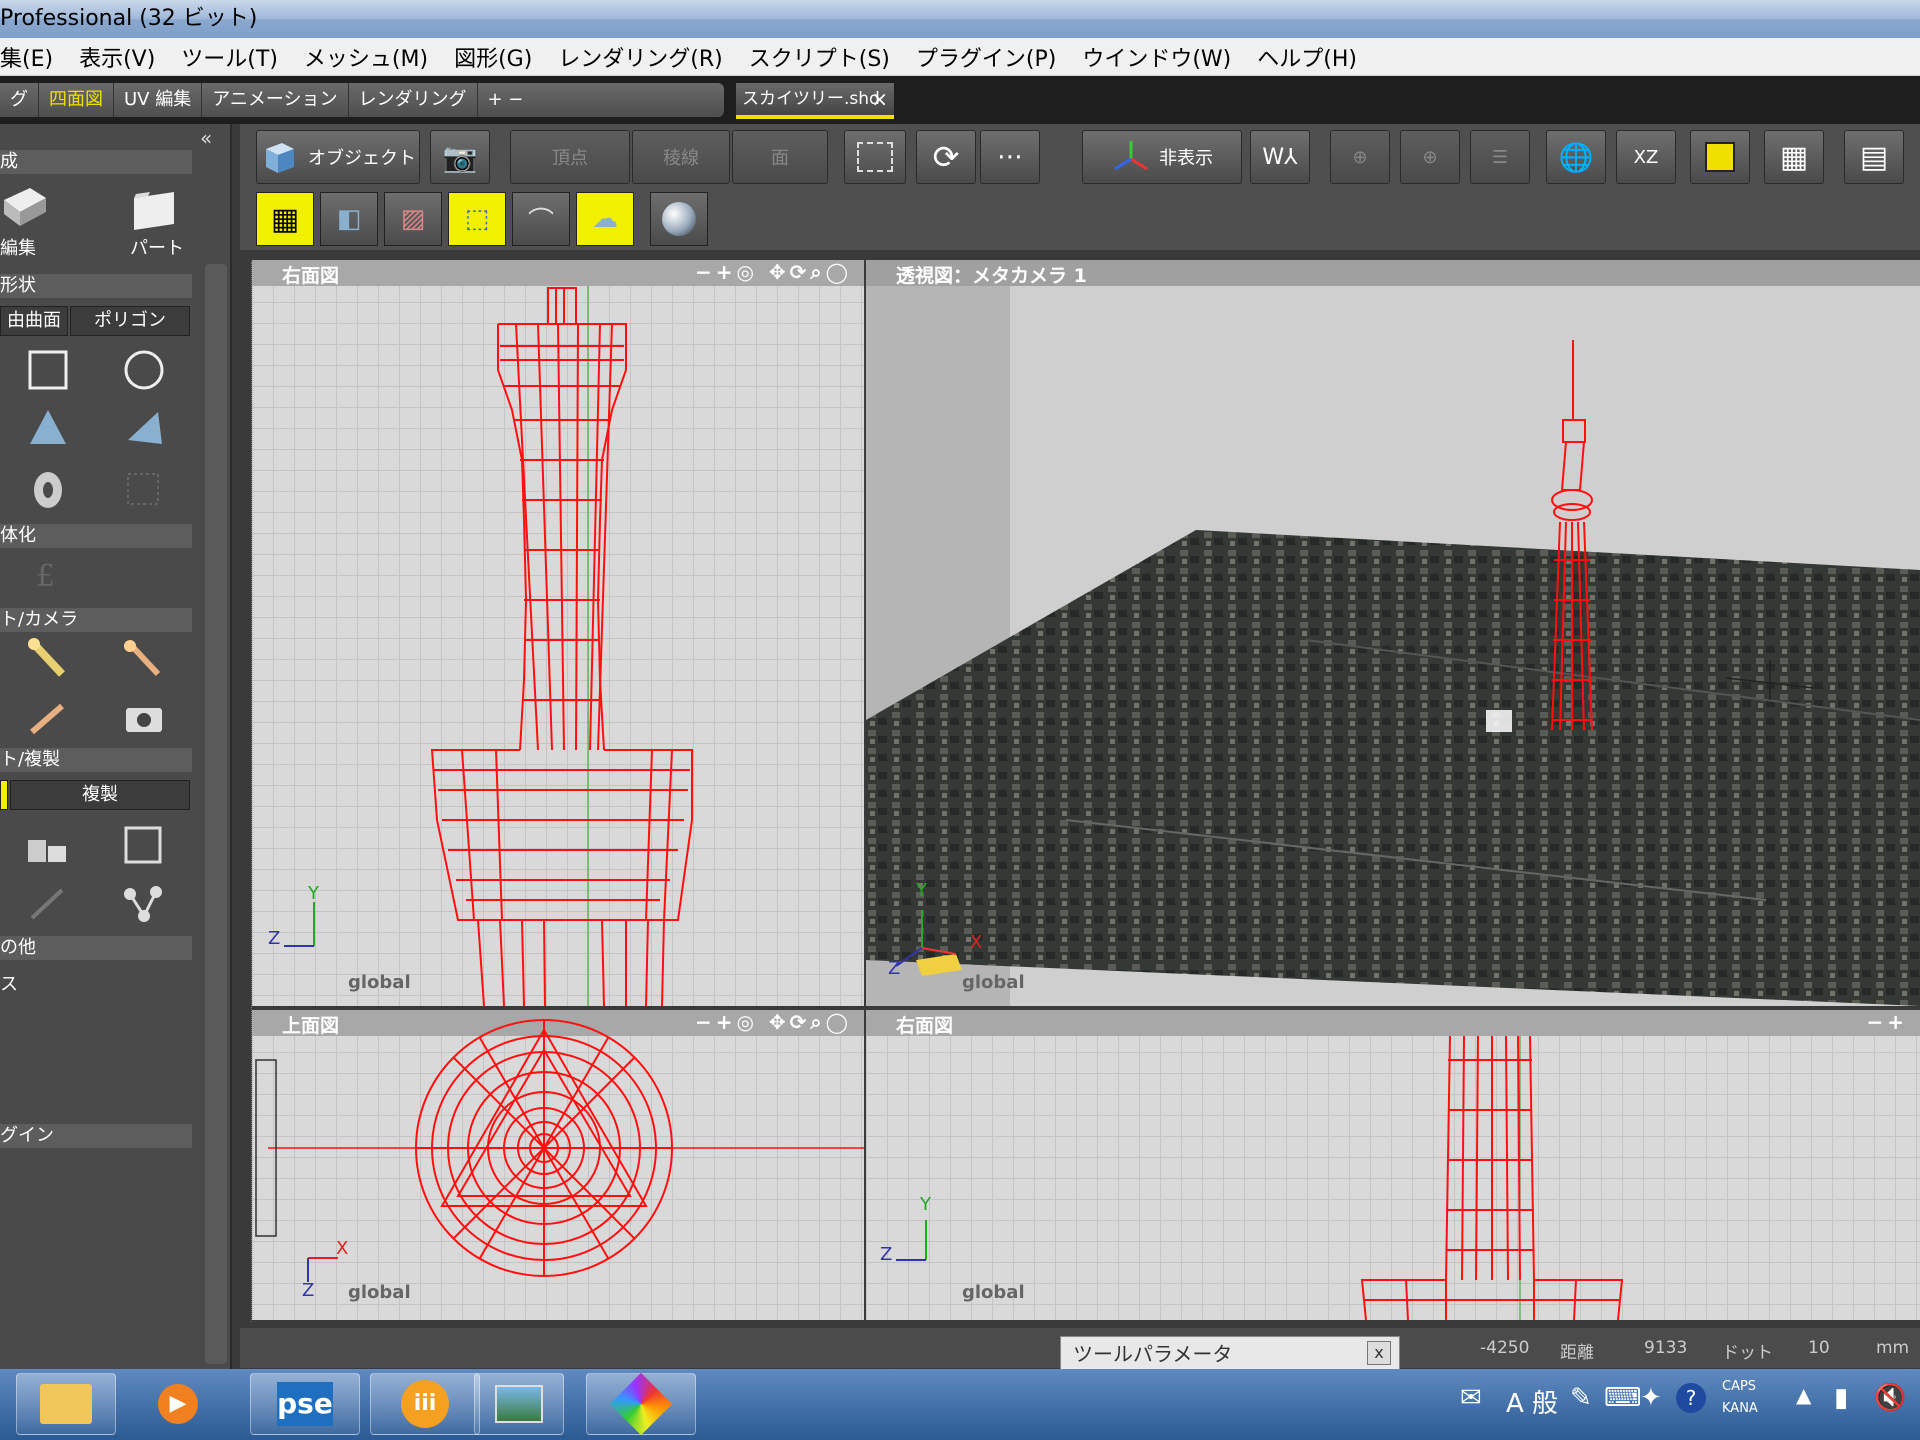 Image resolution: width=1920 pixels, height=1440 pixels. What do you see at coordinates (117, 57) in the screenshot?
I see `menu-view: 表示(V)` at bounding box center [117, 57].